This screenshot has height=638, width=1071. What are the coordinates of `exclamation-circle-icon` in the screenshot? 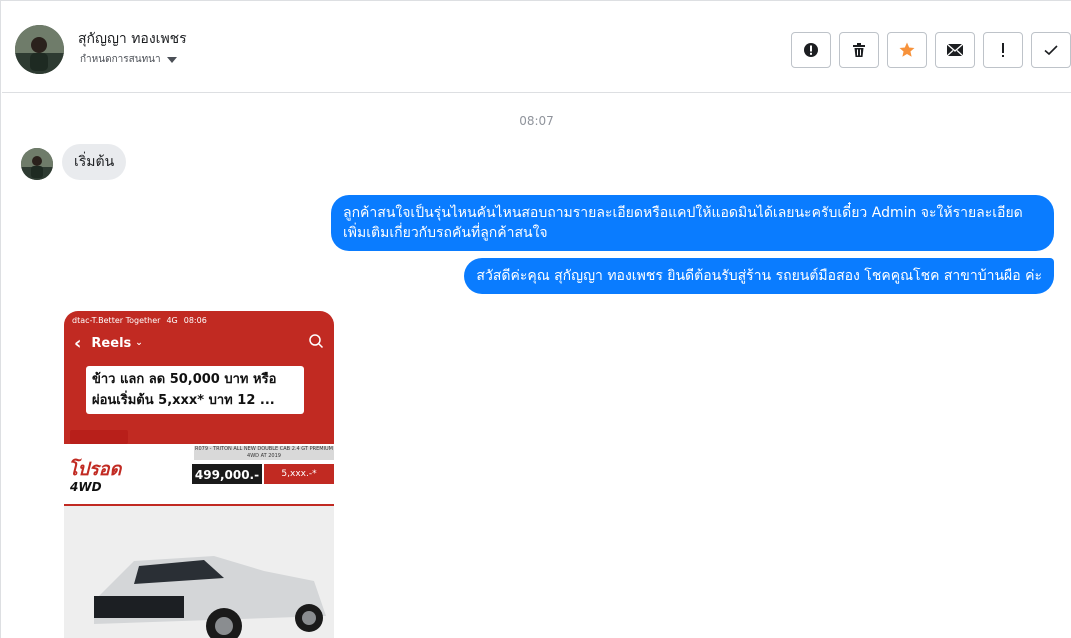 It's located at (811, 50).